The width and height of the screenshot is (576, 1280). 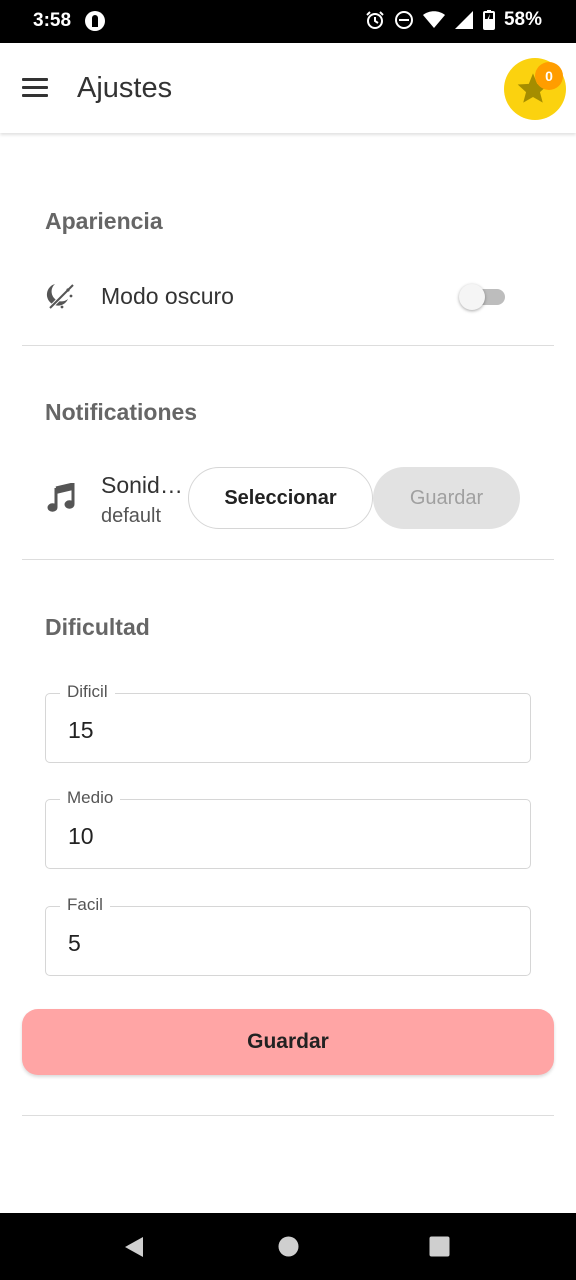 I want to click on do-not-disturb-icon, so click(x=403, y=20).